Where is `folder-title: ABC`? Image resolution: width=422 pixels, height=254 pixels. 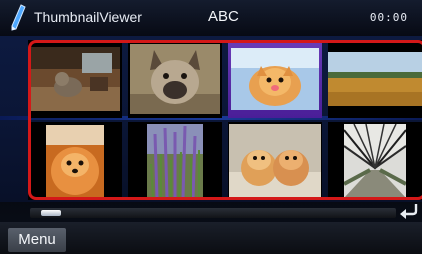 folder-title: ABC is located at coordinates (223, 16).